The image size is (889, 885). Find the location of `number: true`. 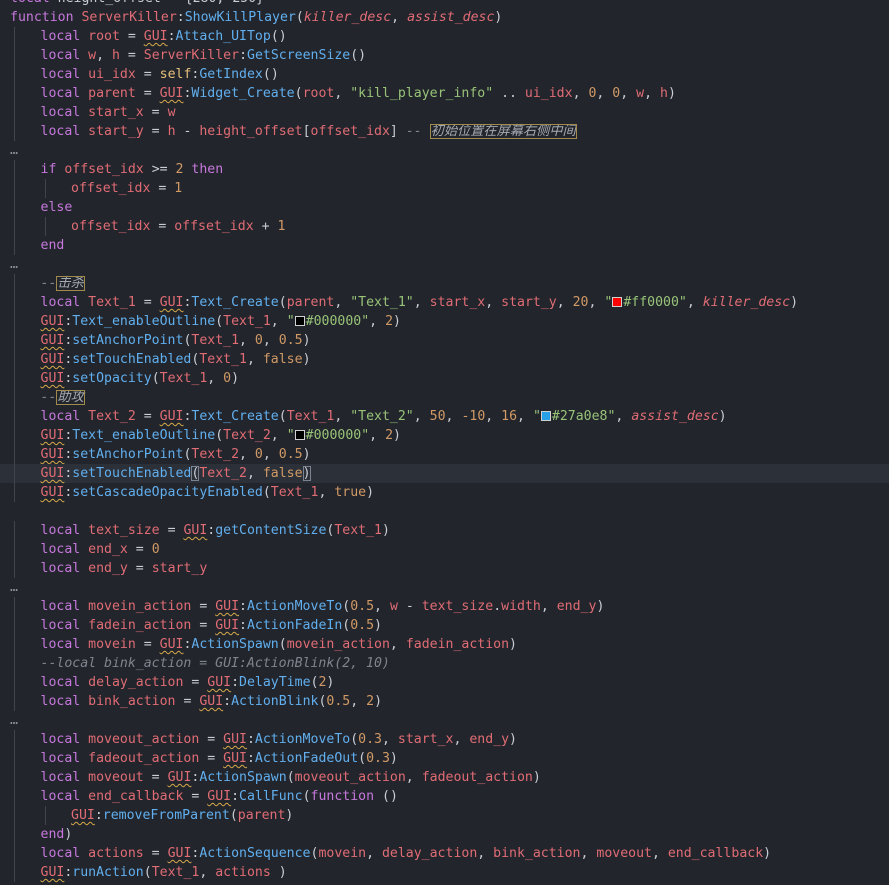

number: true is located at coordinates (350, 492).